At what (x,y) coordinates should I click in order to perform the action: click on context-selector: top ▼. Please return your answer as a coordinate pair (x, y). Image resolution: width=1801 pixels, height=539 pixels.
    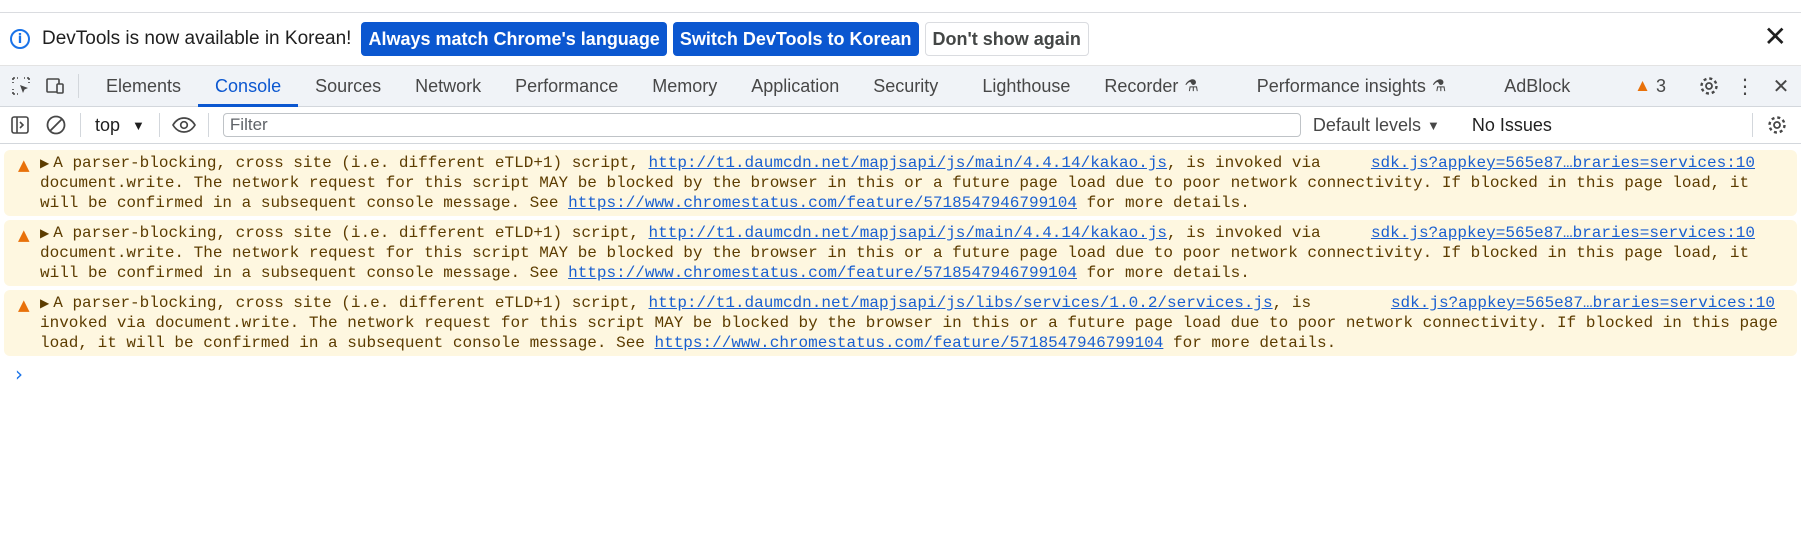
    Looking at the image, I should click on (120, 125).